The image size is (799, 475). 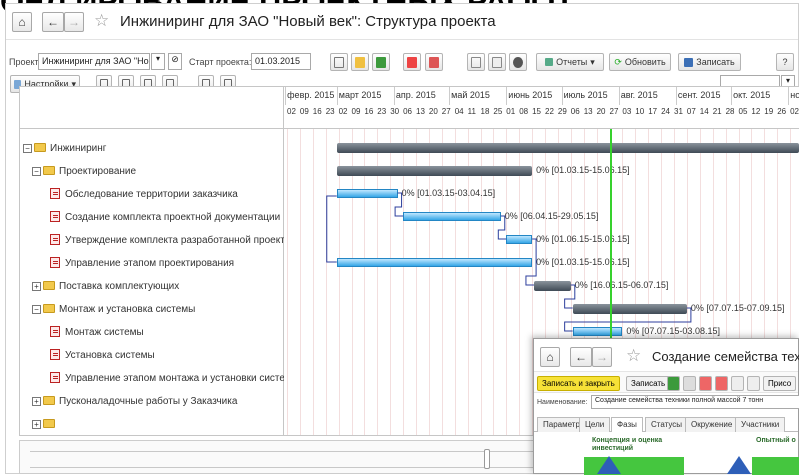 I want to click on refresh-button: ⟳ Обновить, so click(x=640, y=62).